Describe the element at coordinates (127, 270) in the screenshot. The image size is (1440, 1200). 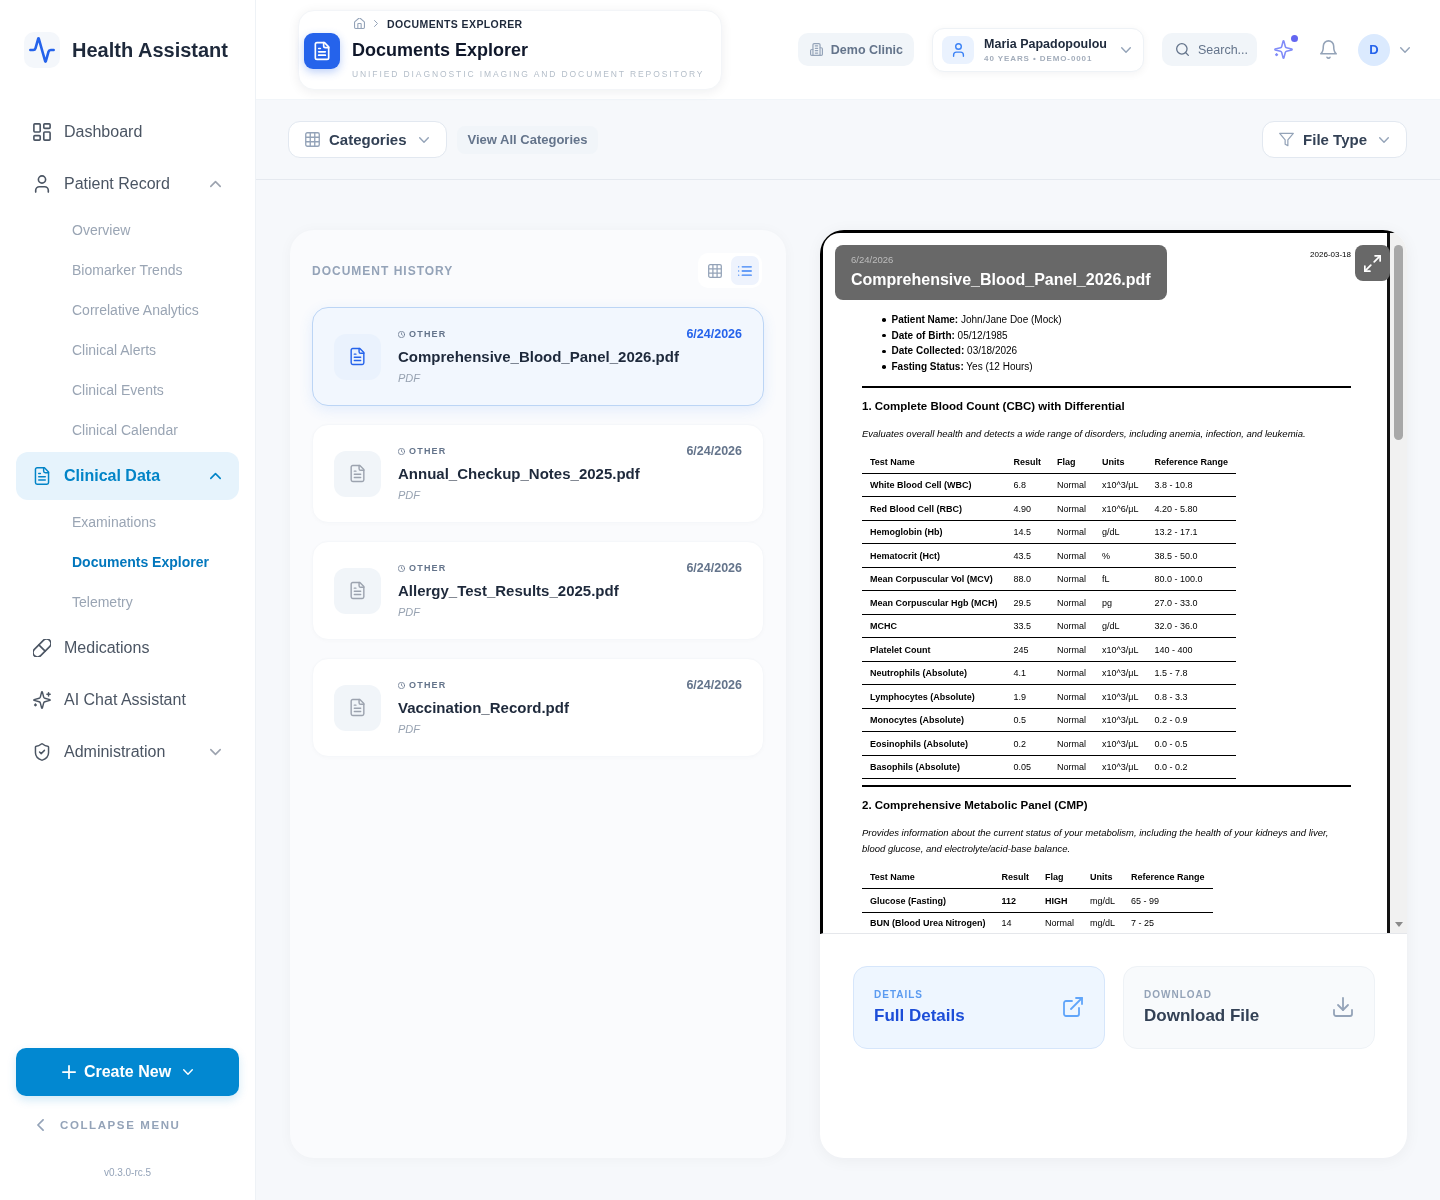
I see `nav-subitem: Biomarker Trends` at that location.